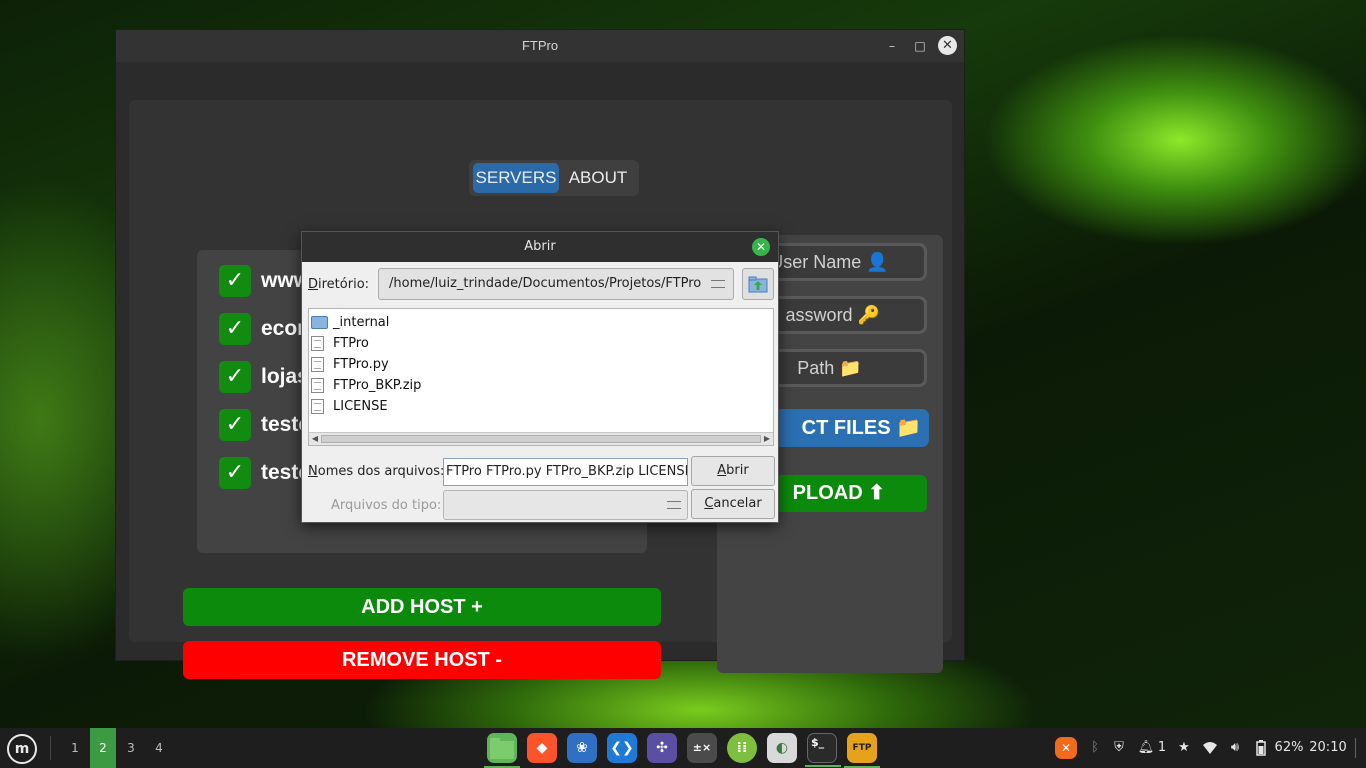  I want to click on horizontal-scrollbar: ◀ ▶, so click(541, 438).